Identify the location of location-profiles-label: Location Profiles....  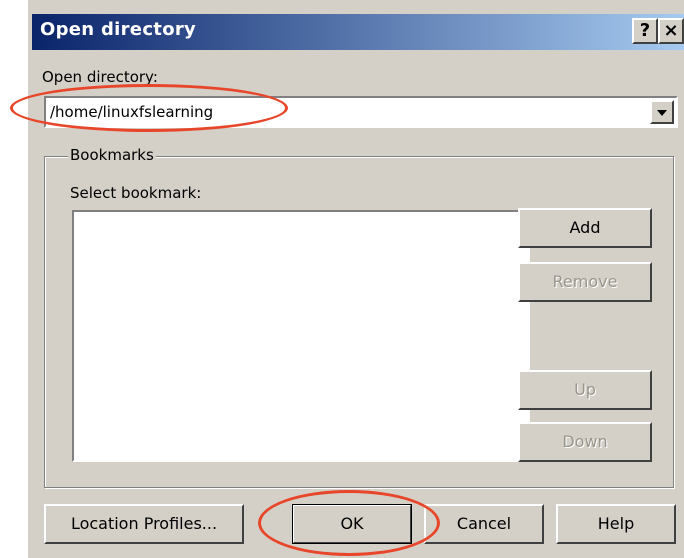
(144, 523).